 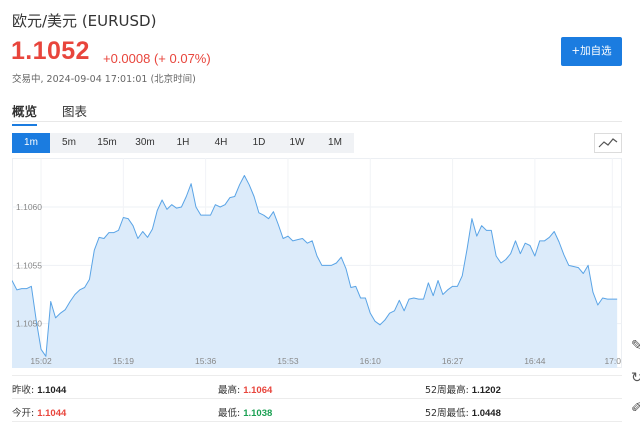 I want to click on stat-label: 52周最低:, so click(x=447, y=413).